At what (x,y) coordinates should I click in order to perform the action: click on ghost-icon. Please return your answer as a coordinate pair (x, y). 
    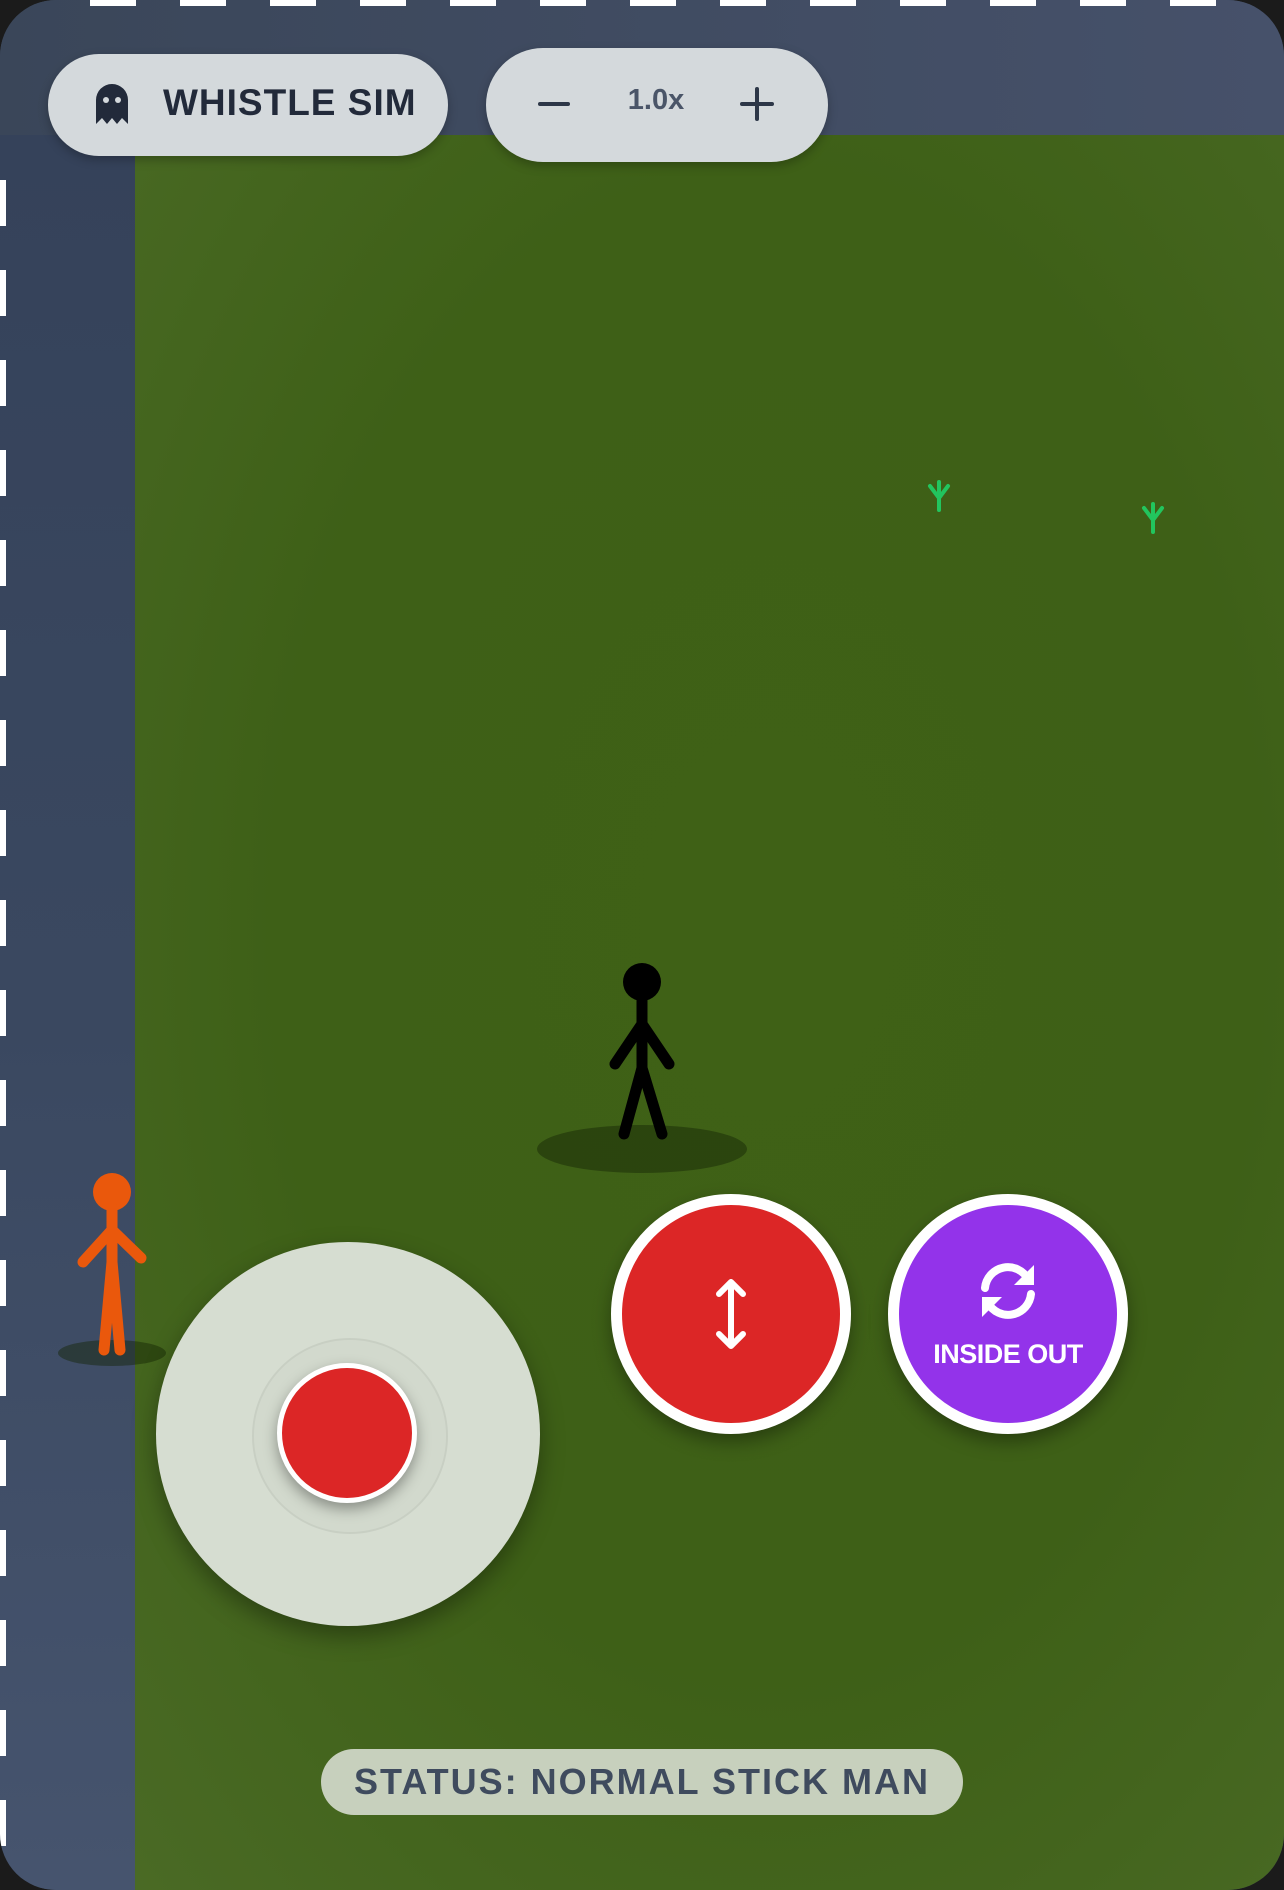
    Looking at the image, I should click on (112, 104).